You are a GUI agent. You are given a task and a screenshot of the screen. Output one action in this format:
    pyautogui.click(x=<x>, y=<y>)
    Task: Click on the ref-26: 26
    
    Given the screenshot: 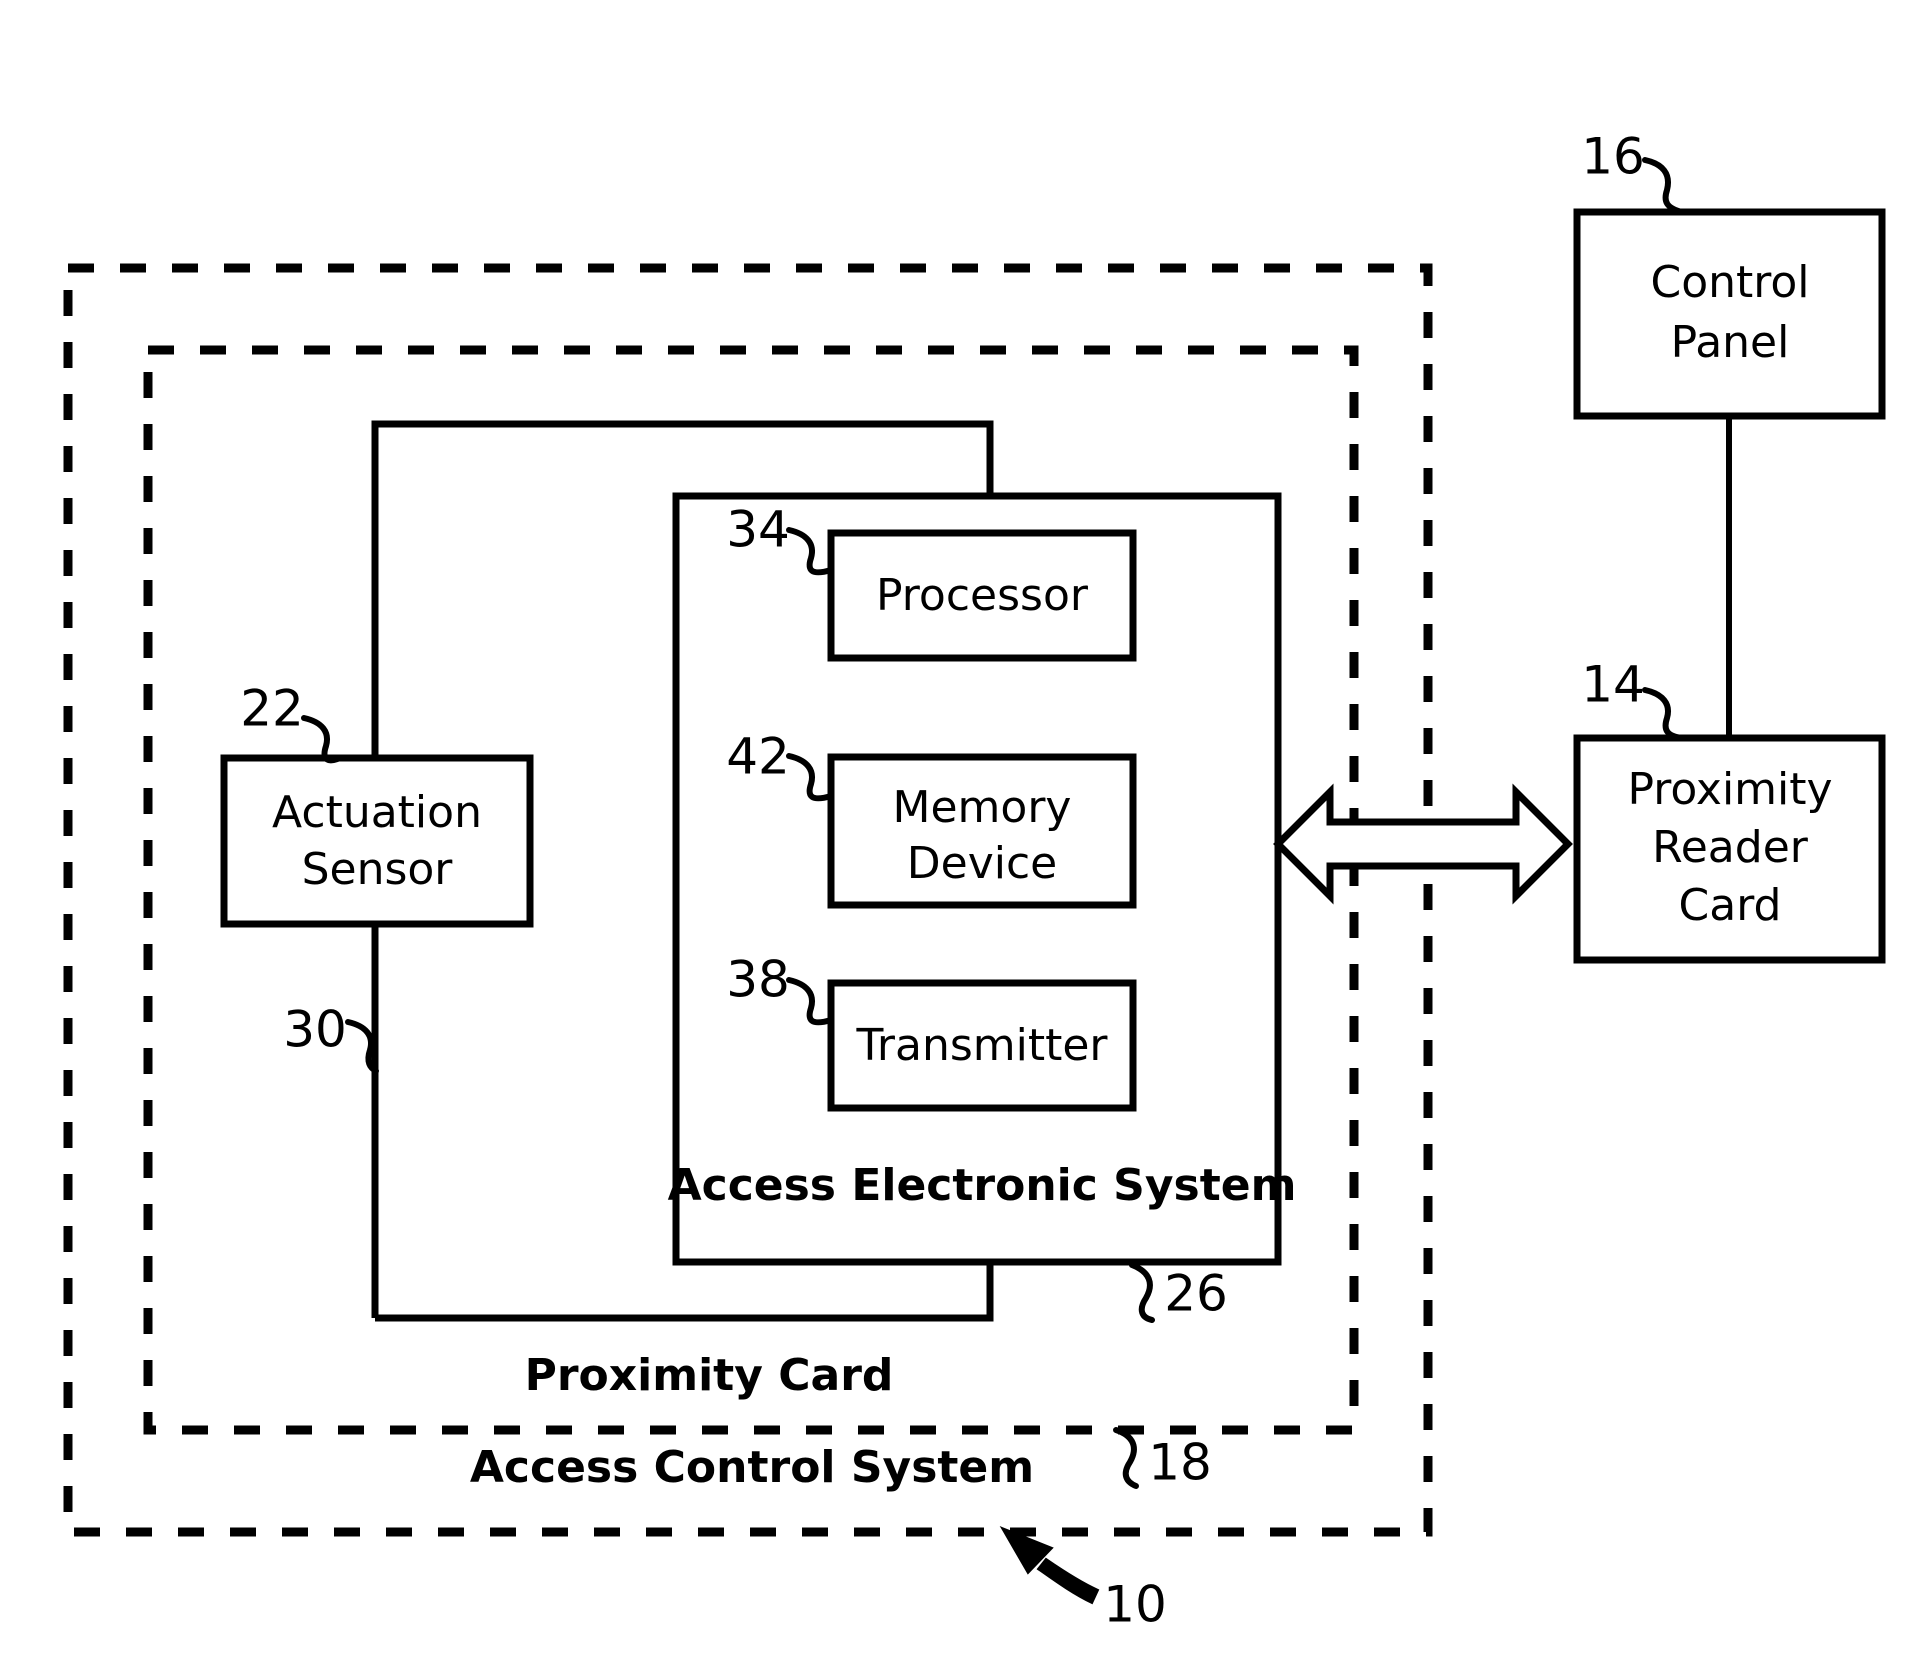 What is the action you would take?
    pyautogui.click(x=1196, y=1294)
    